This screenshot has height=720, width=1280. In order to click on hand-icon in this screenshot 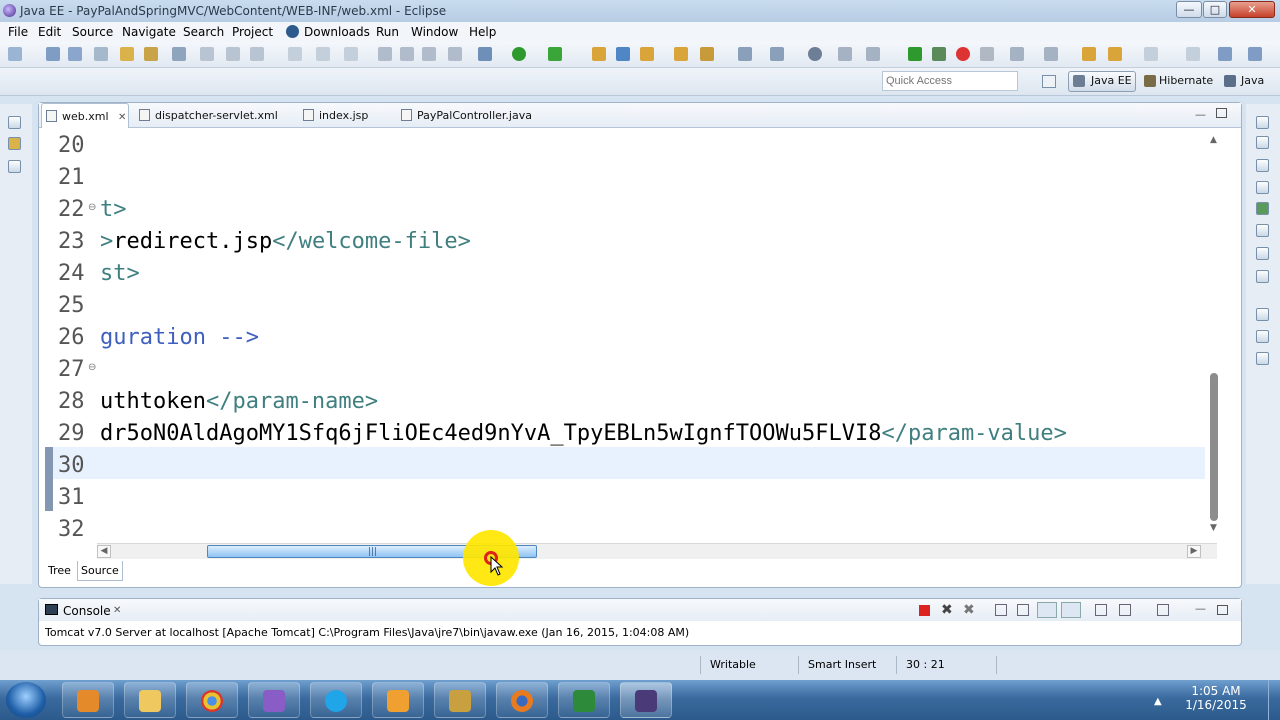, I will do `click(987, 54)`.